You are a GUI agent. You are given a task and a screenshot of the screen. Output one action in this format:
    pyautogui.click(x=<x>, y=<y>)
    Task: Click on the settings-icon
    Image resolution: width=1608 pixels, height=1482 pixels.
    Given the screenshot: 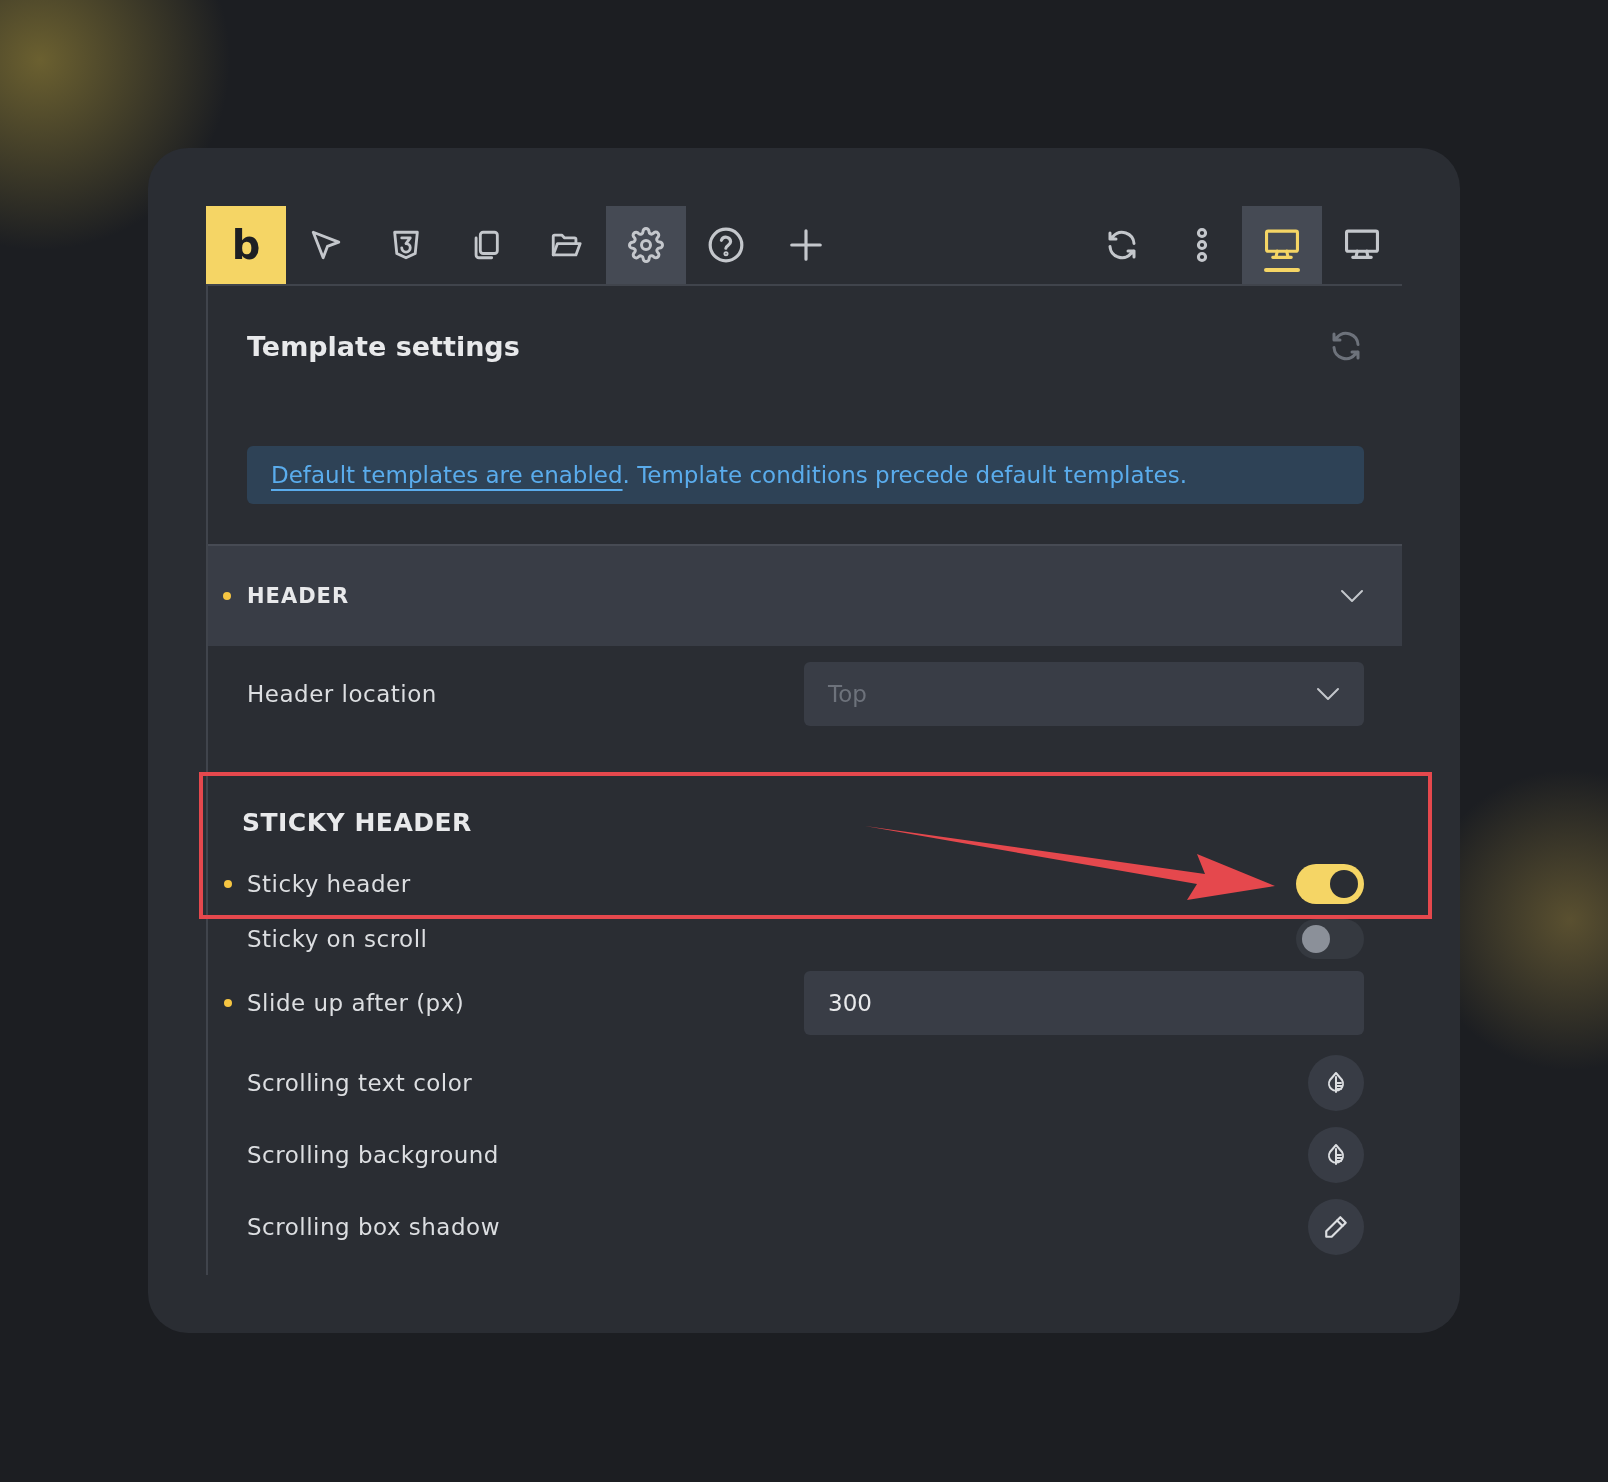 What is the action you would take?
    pyautogui.click(x=646, y=245)
    